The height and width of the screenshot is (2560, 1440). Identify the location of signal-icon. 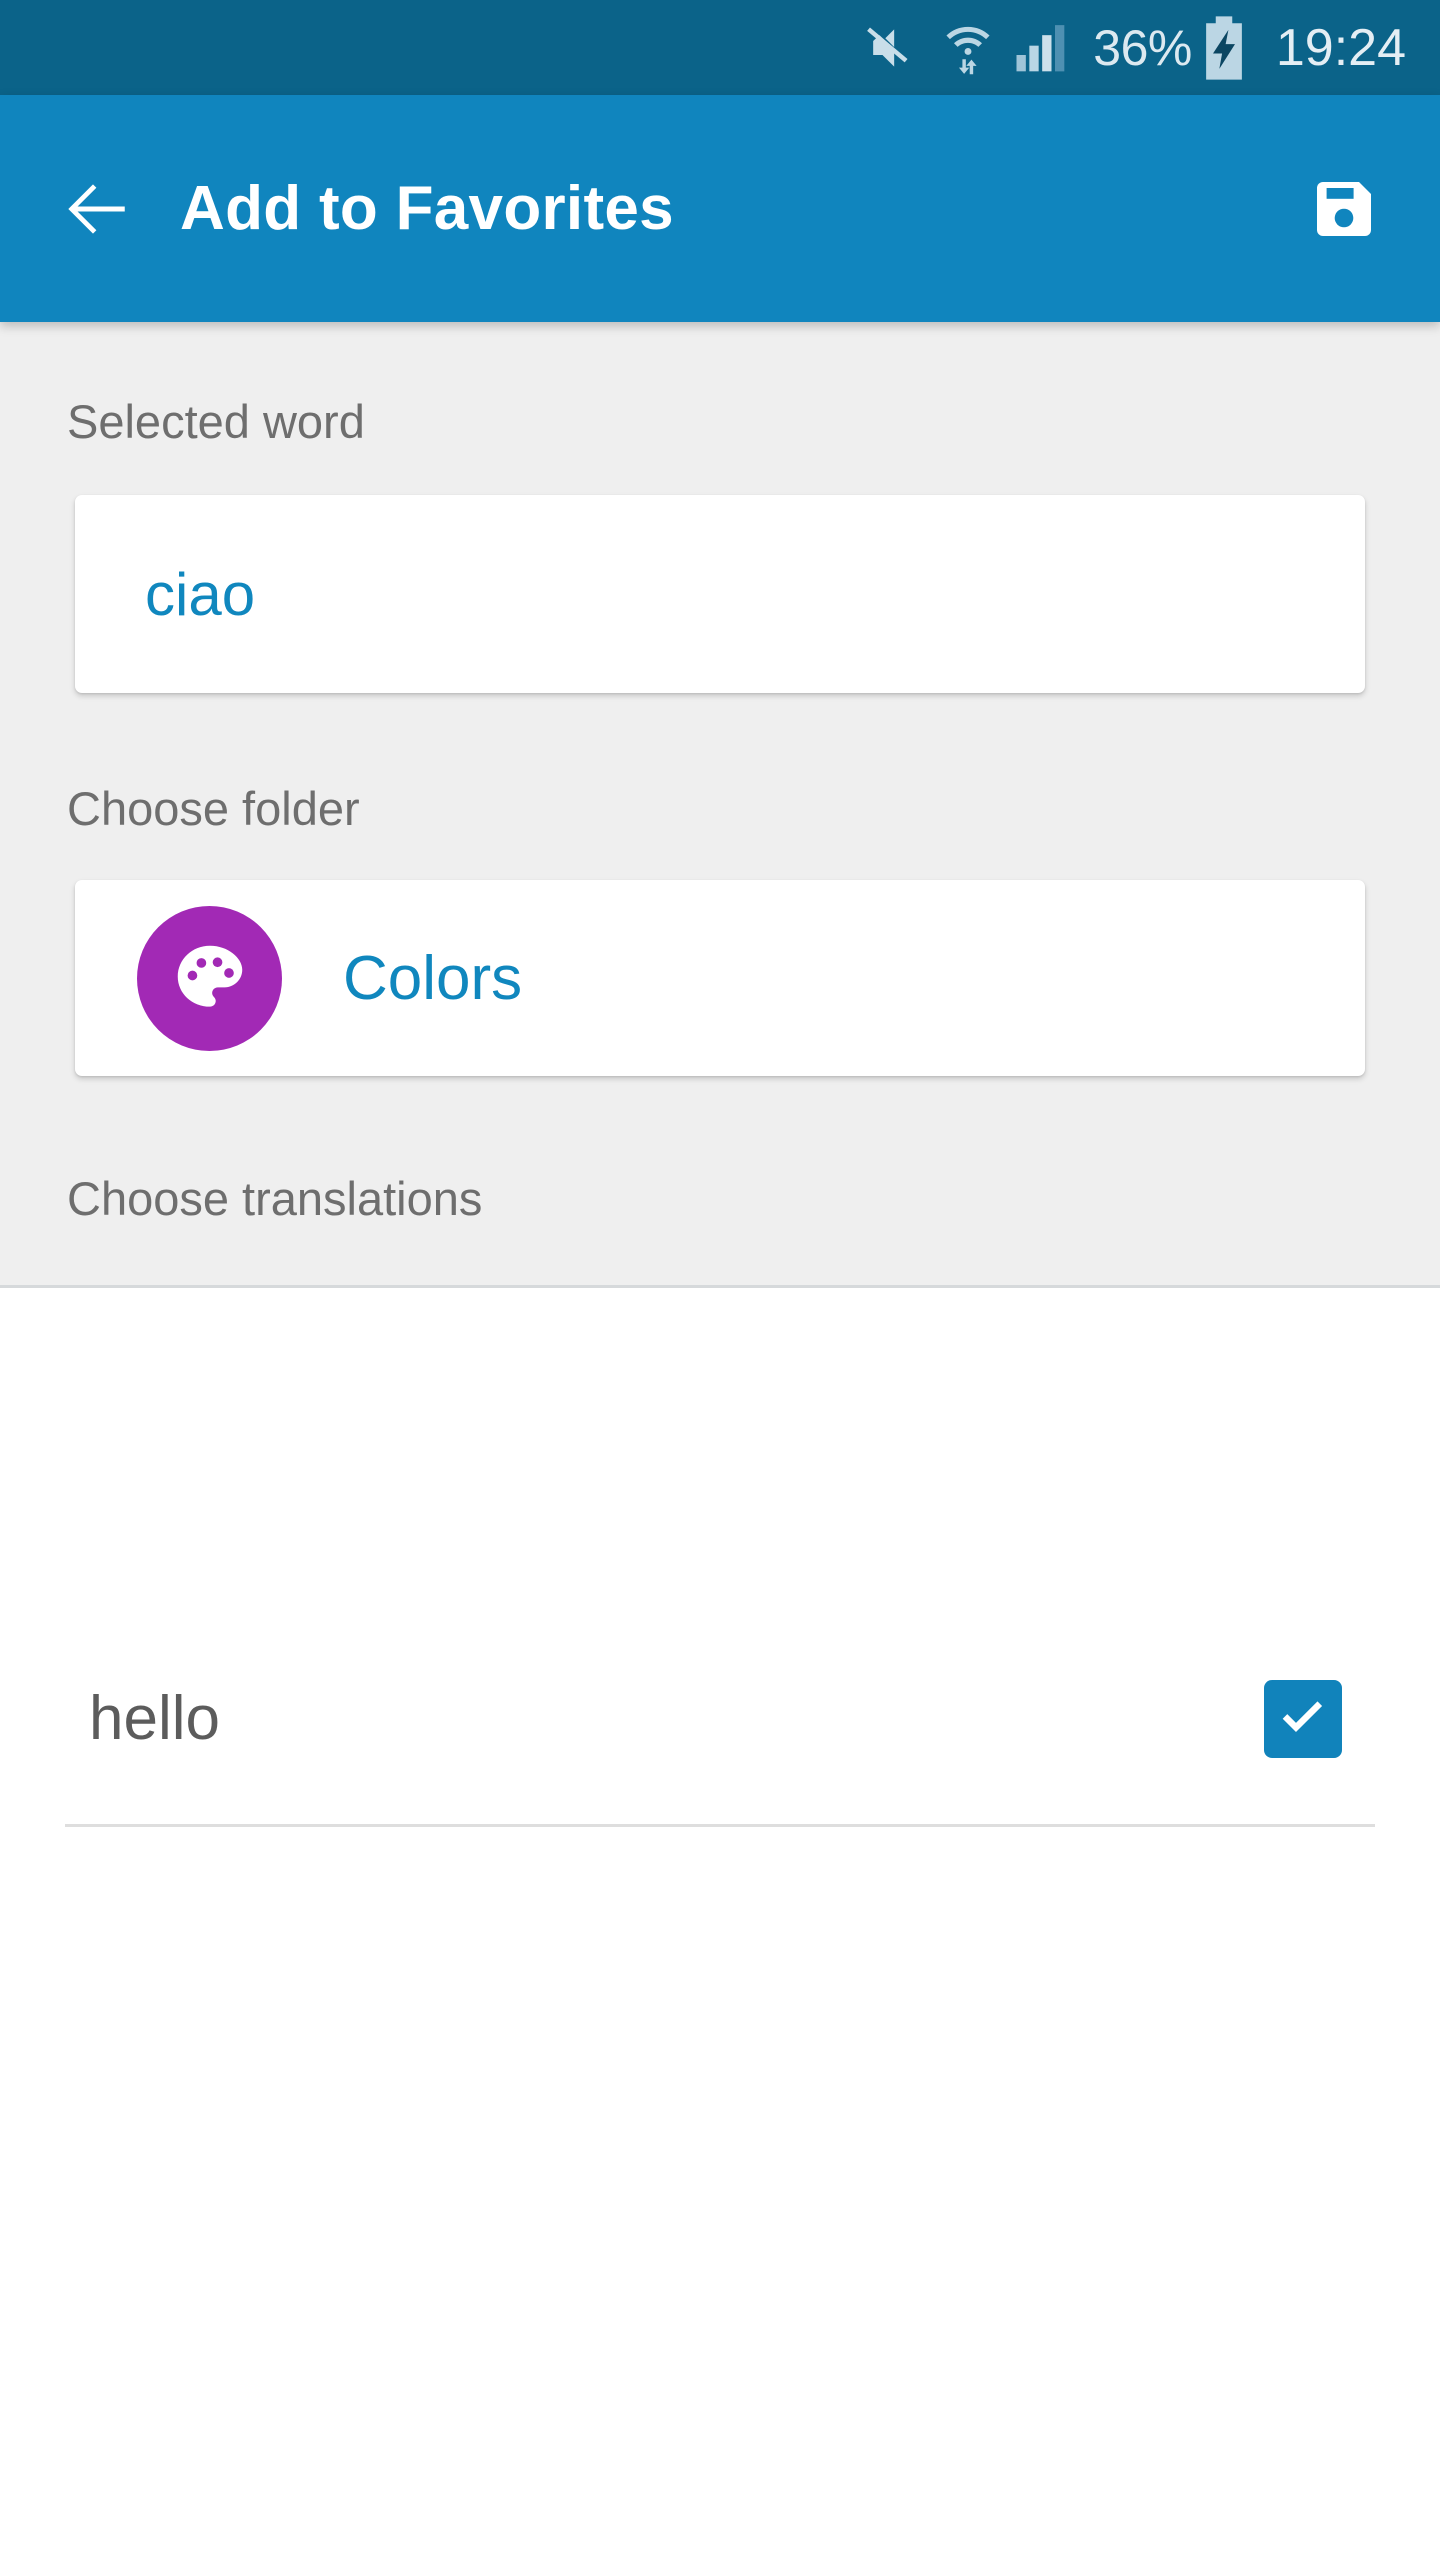
(1041, 48).